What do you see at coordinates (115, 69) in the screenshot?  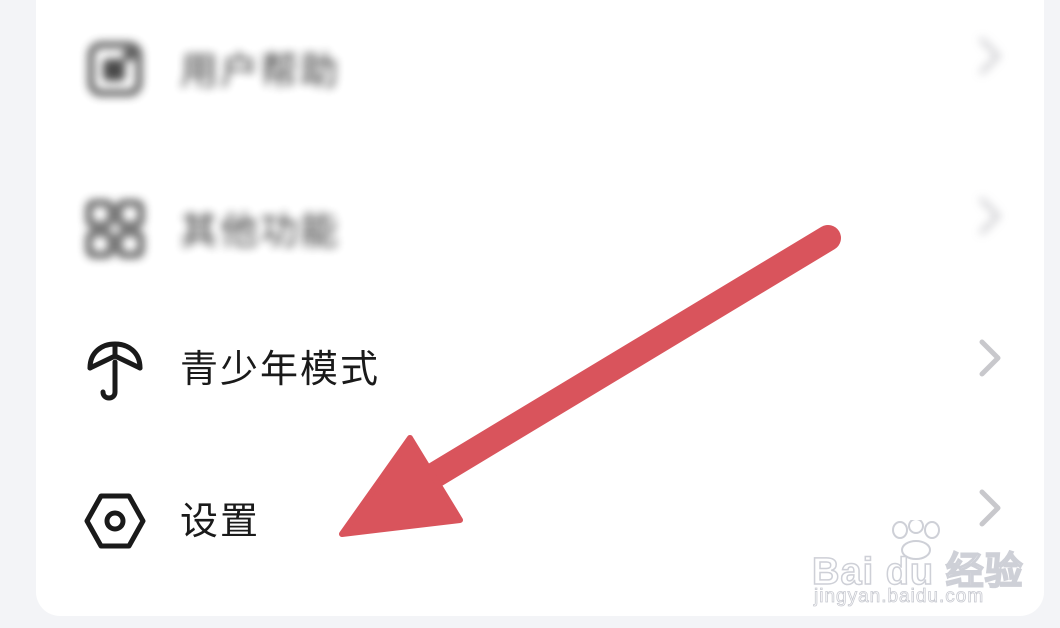 I see `help-icon` at bounding box center [115, 69].